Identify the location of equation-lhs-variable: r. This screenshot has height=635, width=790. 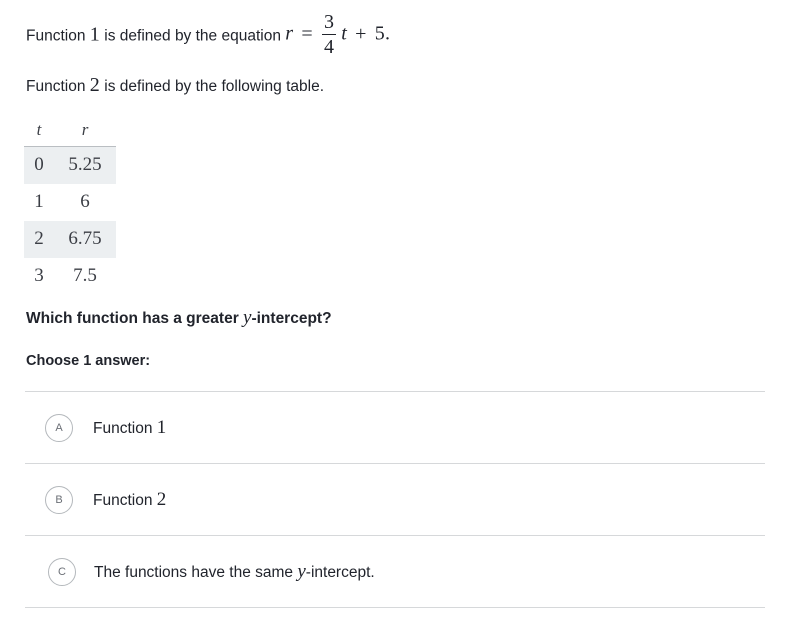
(289, 33).